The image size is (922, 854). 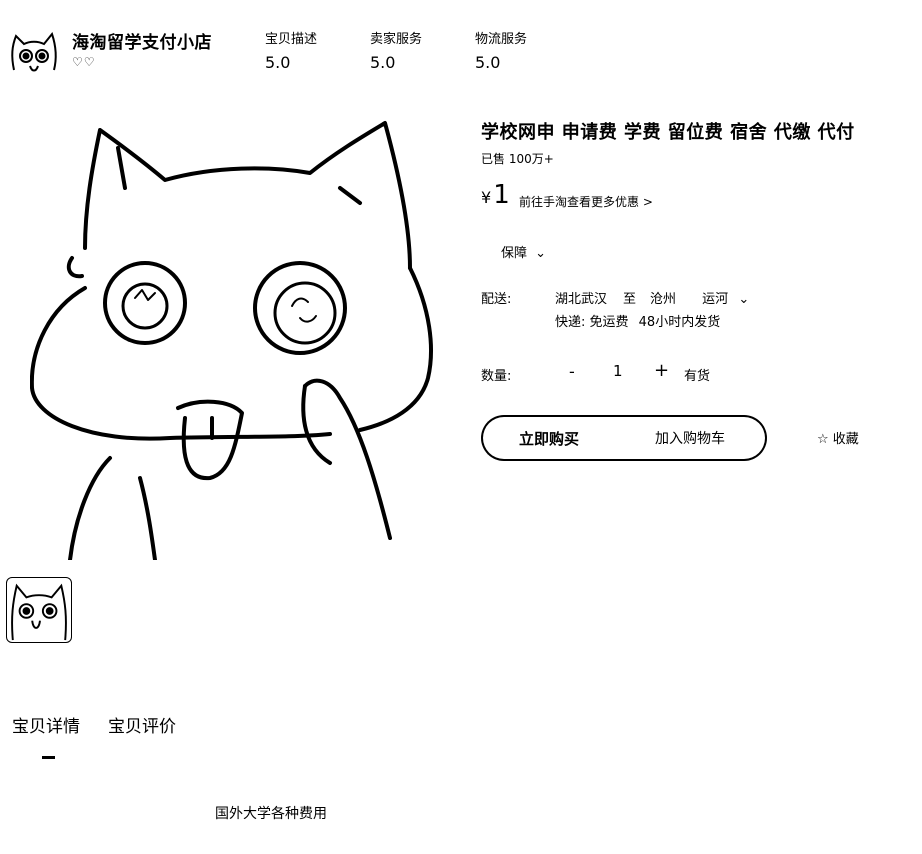 I want to click on shipping-label: 配送:, so click(x=496, y=299).